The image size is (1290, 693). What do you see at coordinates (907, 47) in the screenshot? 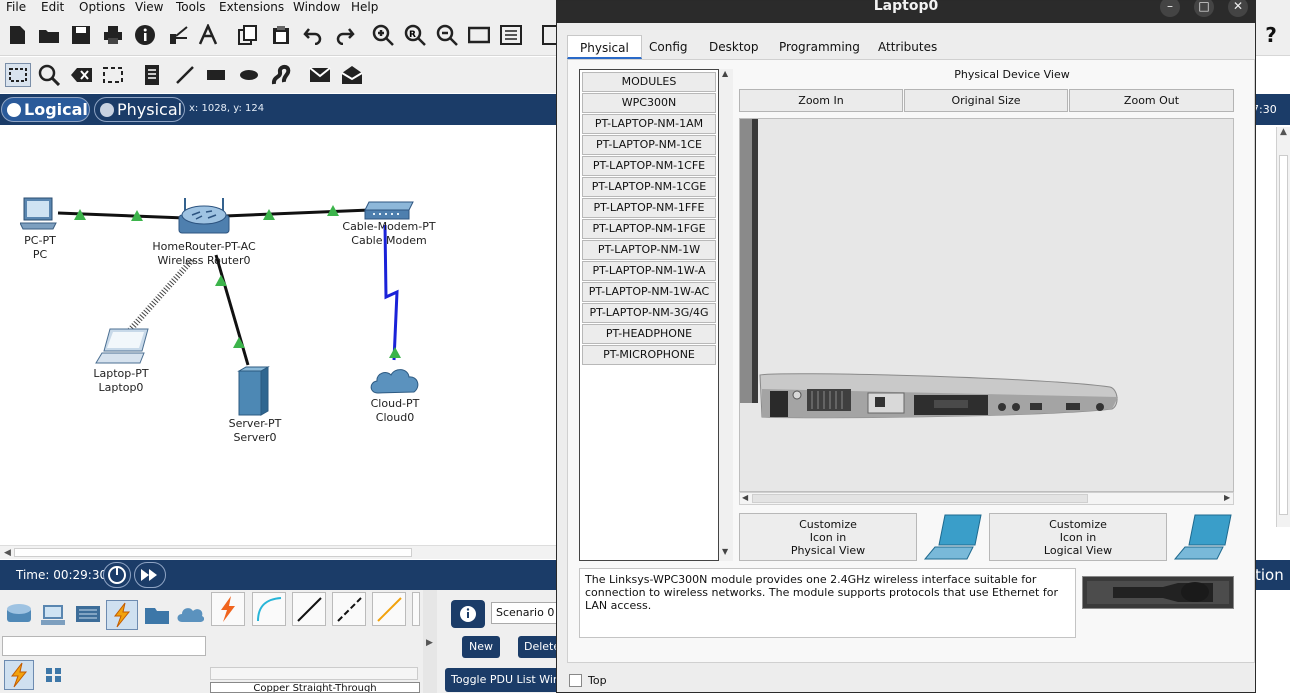
I see `tab-attributes: Attributes` at bounding box center [907, 47].